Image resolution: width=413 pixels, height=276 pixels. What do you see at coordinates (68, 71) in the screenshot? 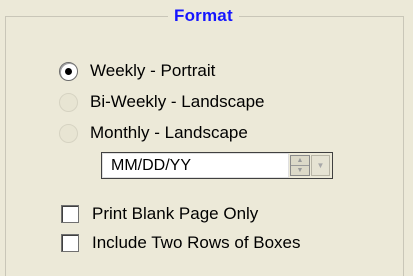
I see `radio-button-selected` at bounding box center [68, 71].